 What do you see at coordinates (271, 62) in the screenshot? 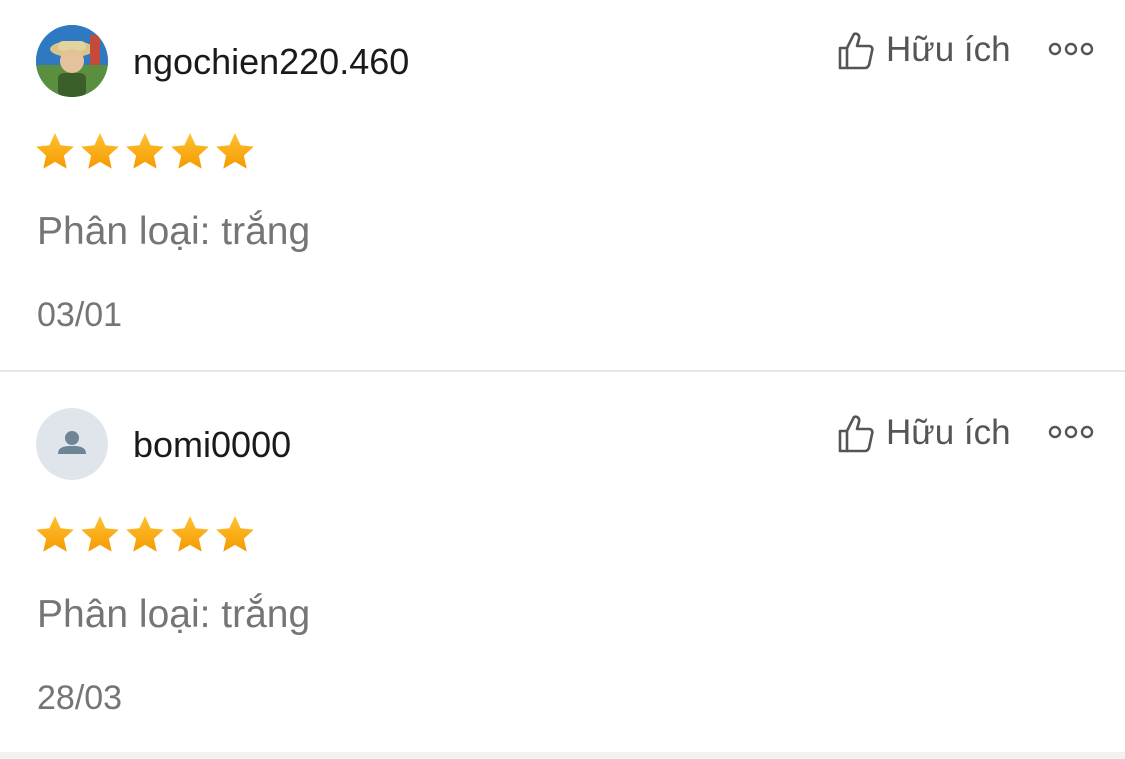
I see `username: ngochien220.460` at bounding box center [271, 62].